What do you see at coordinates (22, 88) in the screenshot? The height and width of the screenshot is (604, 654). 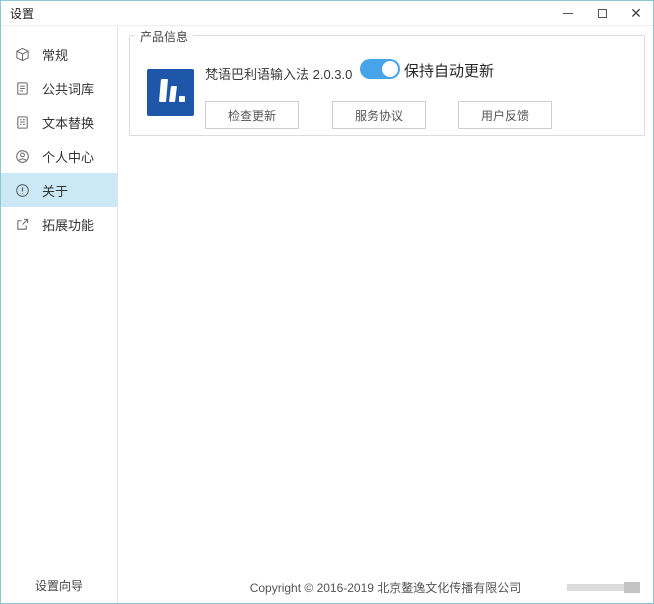 I see `dictionary-icon` at bounding box center [22, 88].